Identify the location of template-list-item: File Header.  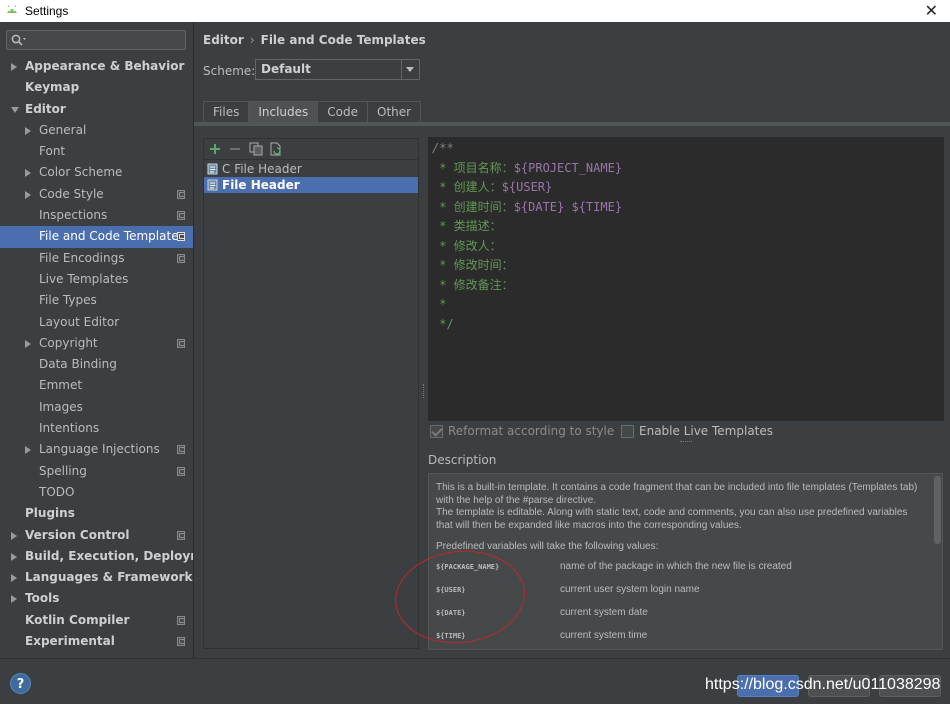
(311, 185).